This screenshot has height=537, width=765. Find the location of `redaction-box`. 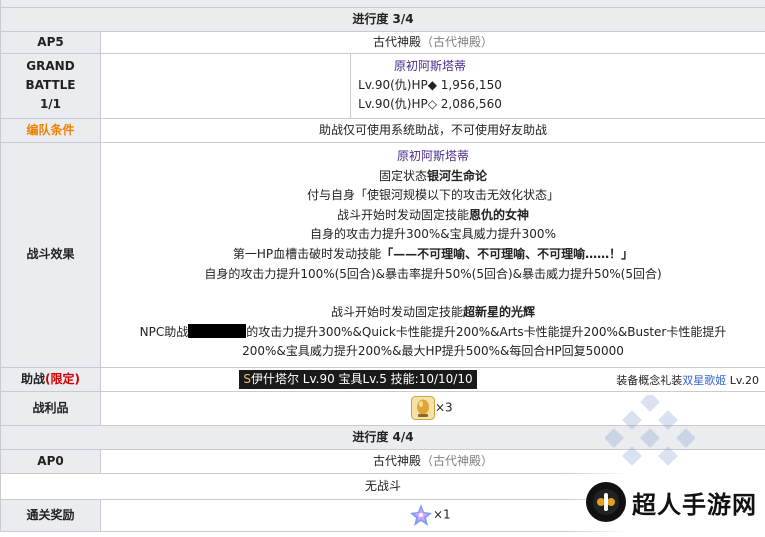

redaction-box is located at coordinates (217, 330).